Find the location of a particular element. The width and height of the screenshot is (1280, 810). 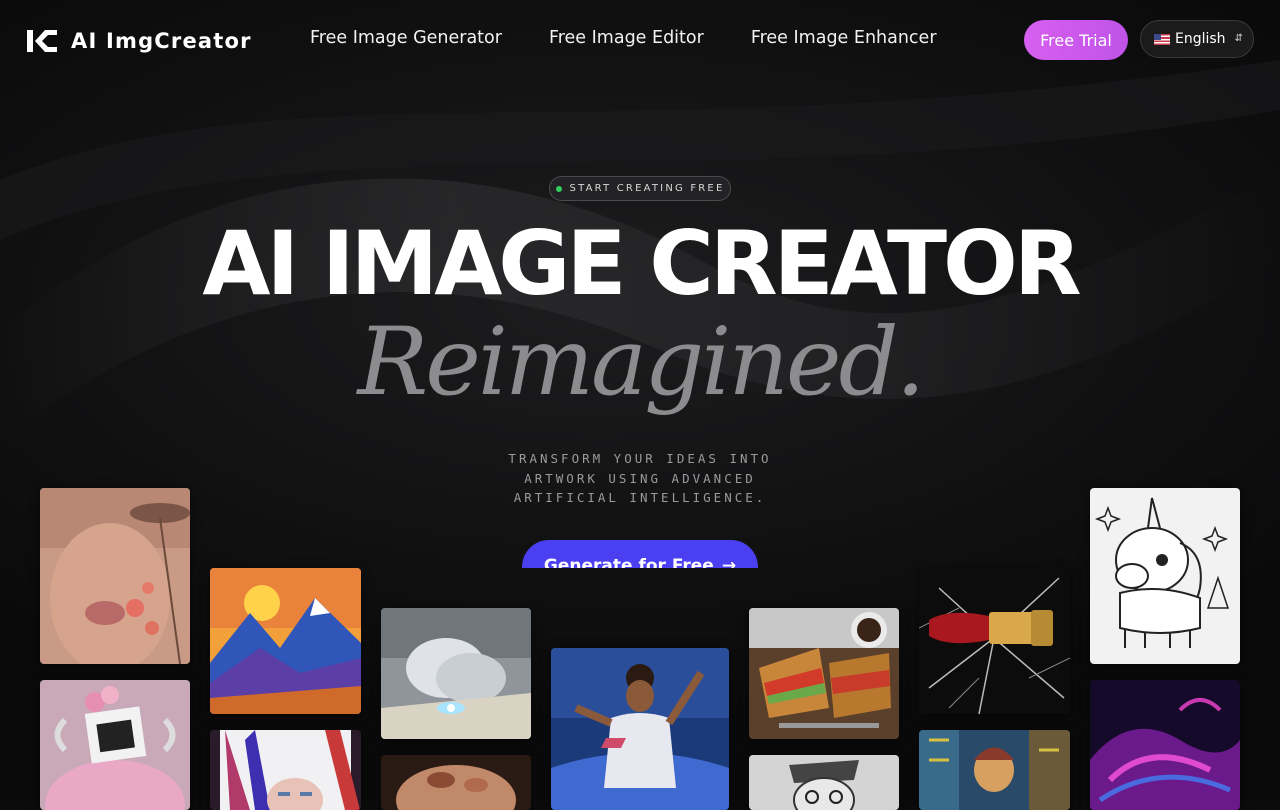

us-flag-icon is located at coordinates (1162, 39).